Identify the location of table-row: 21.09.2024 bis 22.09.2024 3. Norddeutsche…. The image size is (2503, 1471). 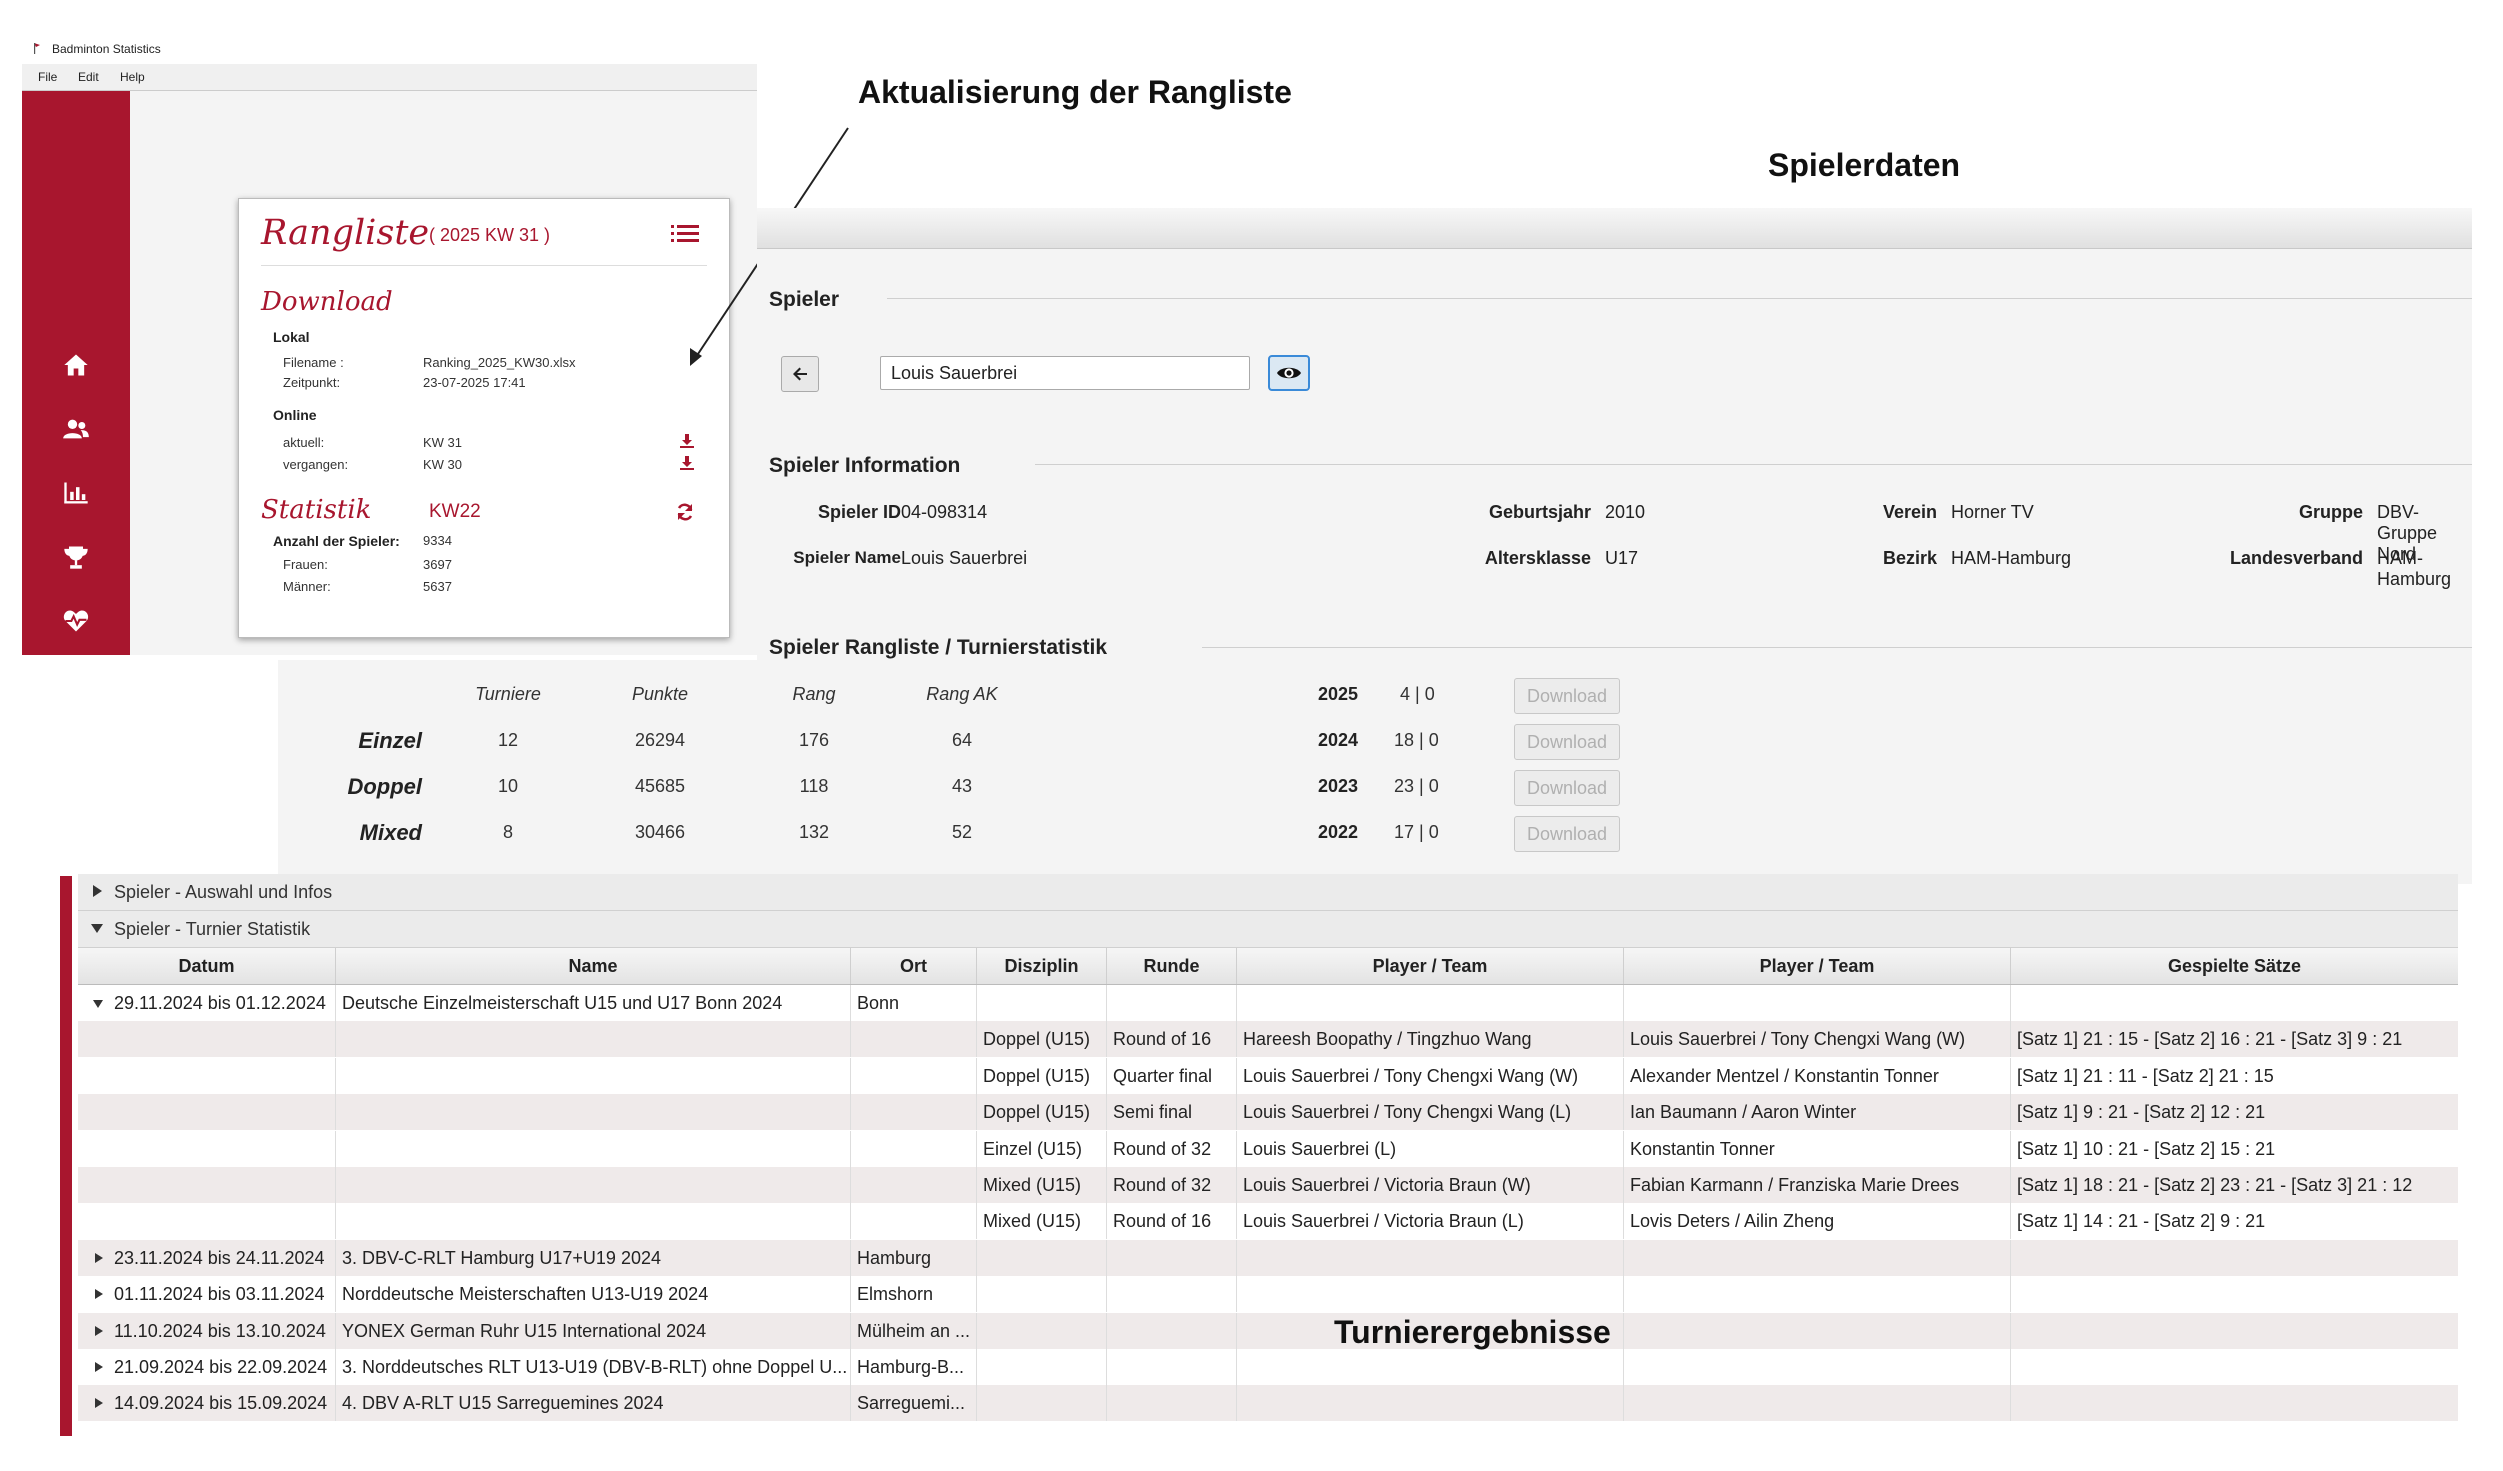
(1268, 1367).